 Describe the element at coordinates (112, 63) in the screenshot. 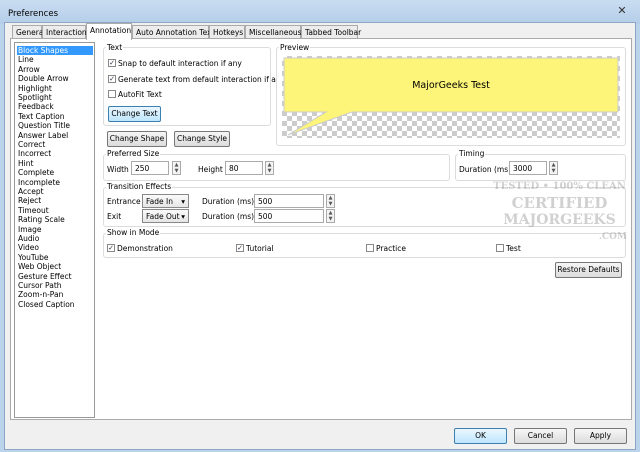

I see `snap-checkbox: ✓` at that location.